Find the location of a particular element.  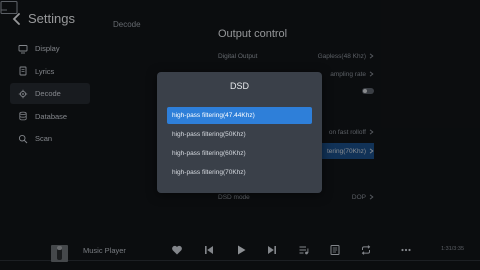

dialog-option-50khz: high-pass filtering(50Khz) is located at coordinates (239, 134).